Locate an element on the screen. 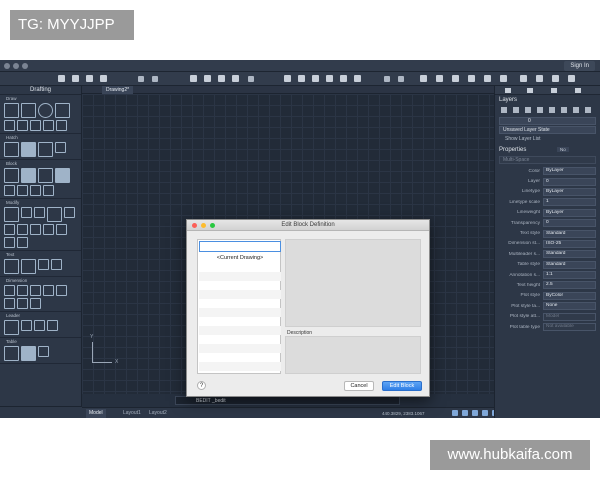  erase-tool-icon is located at coordinates (22, 242).